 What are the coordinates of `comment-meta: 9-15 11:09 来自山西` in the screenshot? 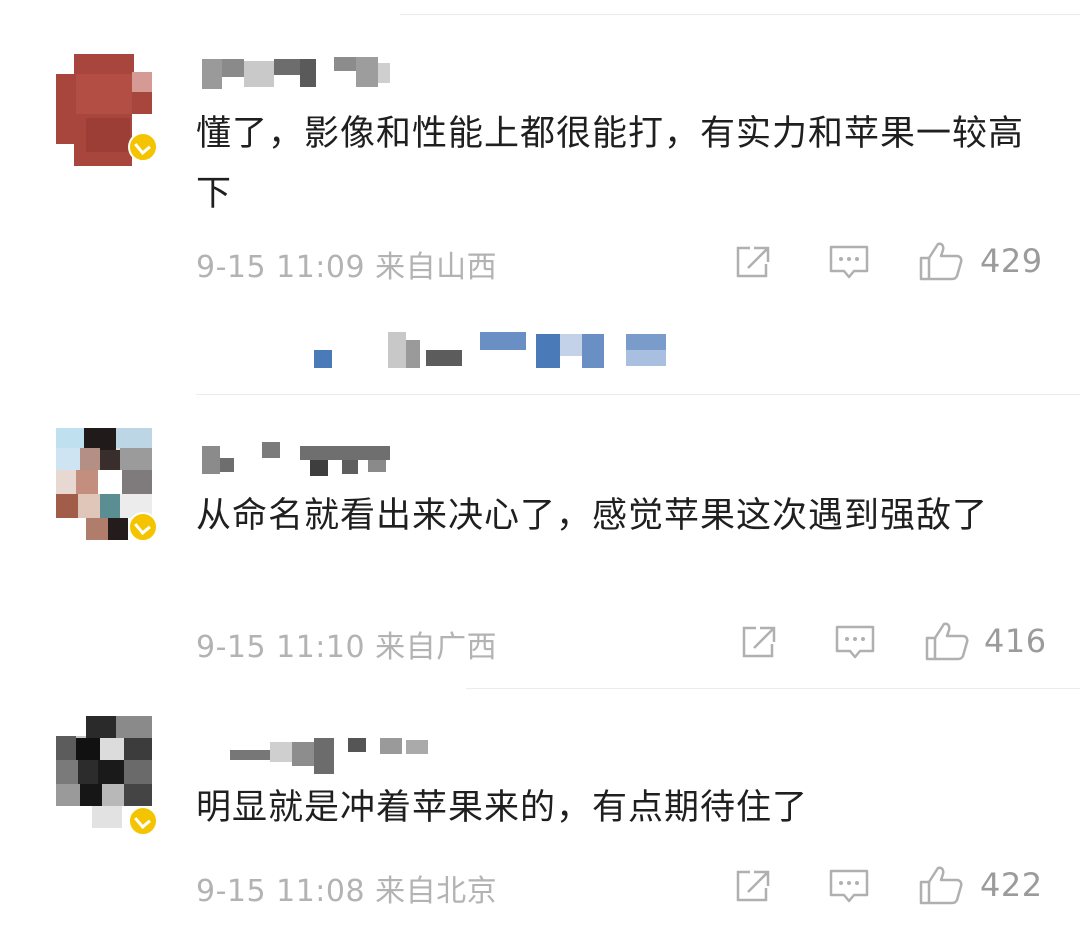 It's located at (346, 264).